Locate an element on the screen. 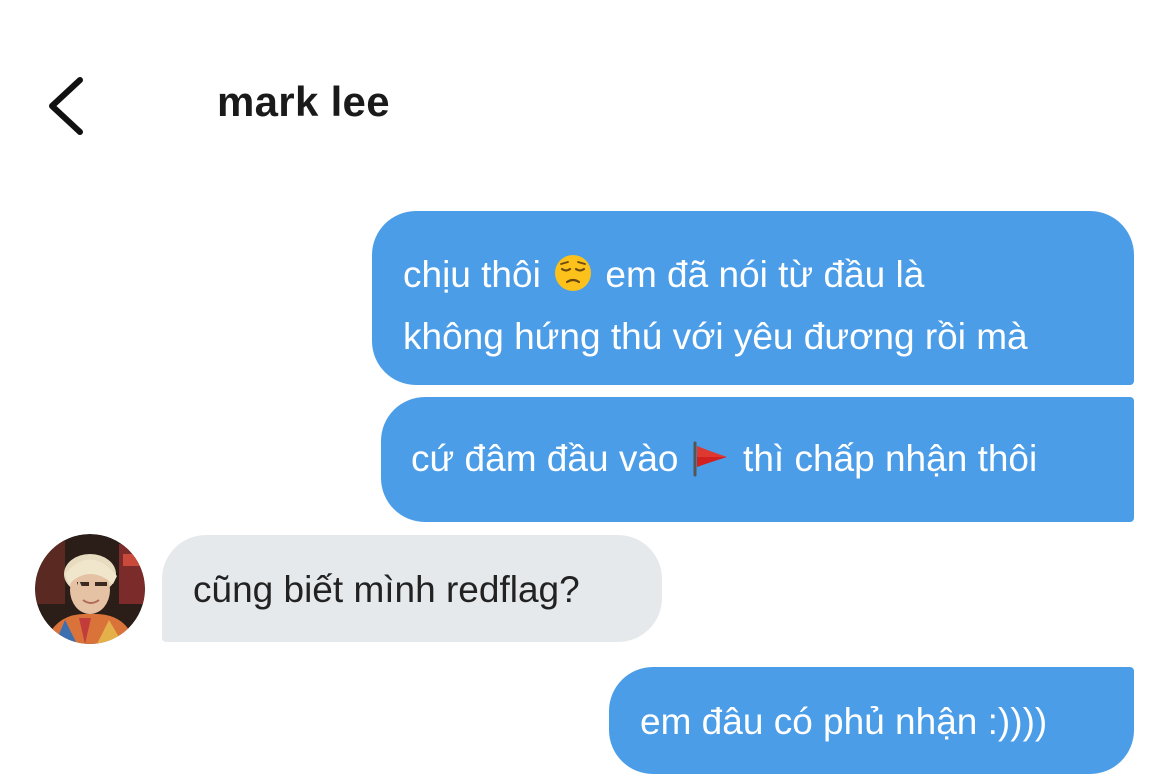  message-text: em đâu có phủ nhận :)))) is located at coordinates (844, 721).